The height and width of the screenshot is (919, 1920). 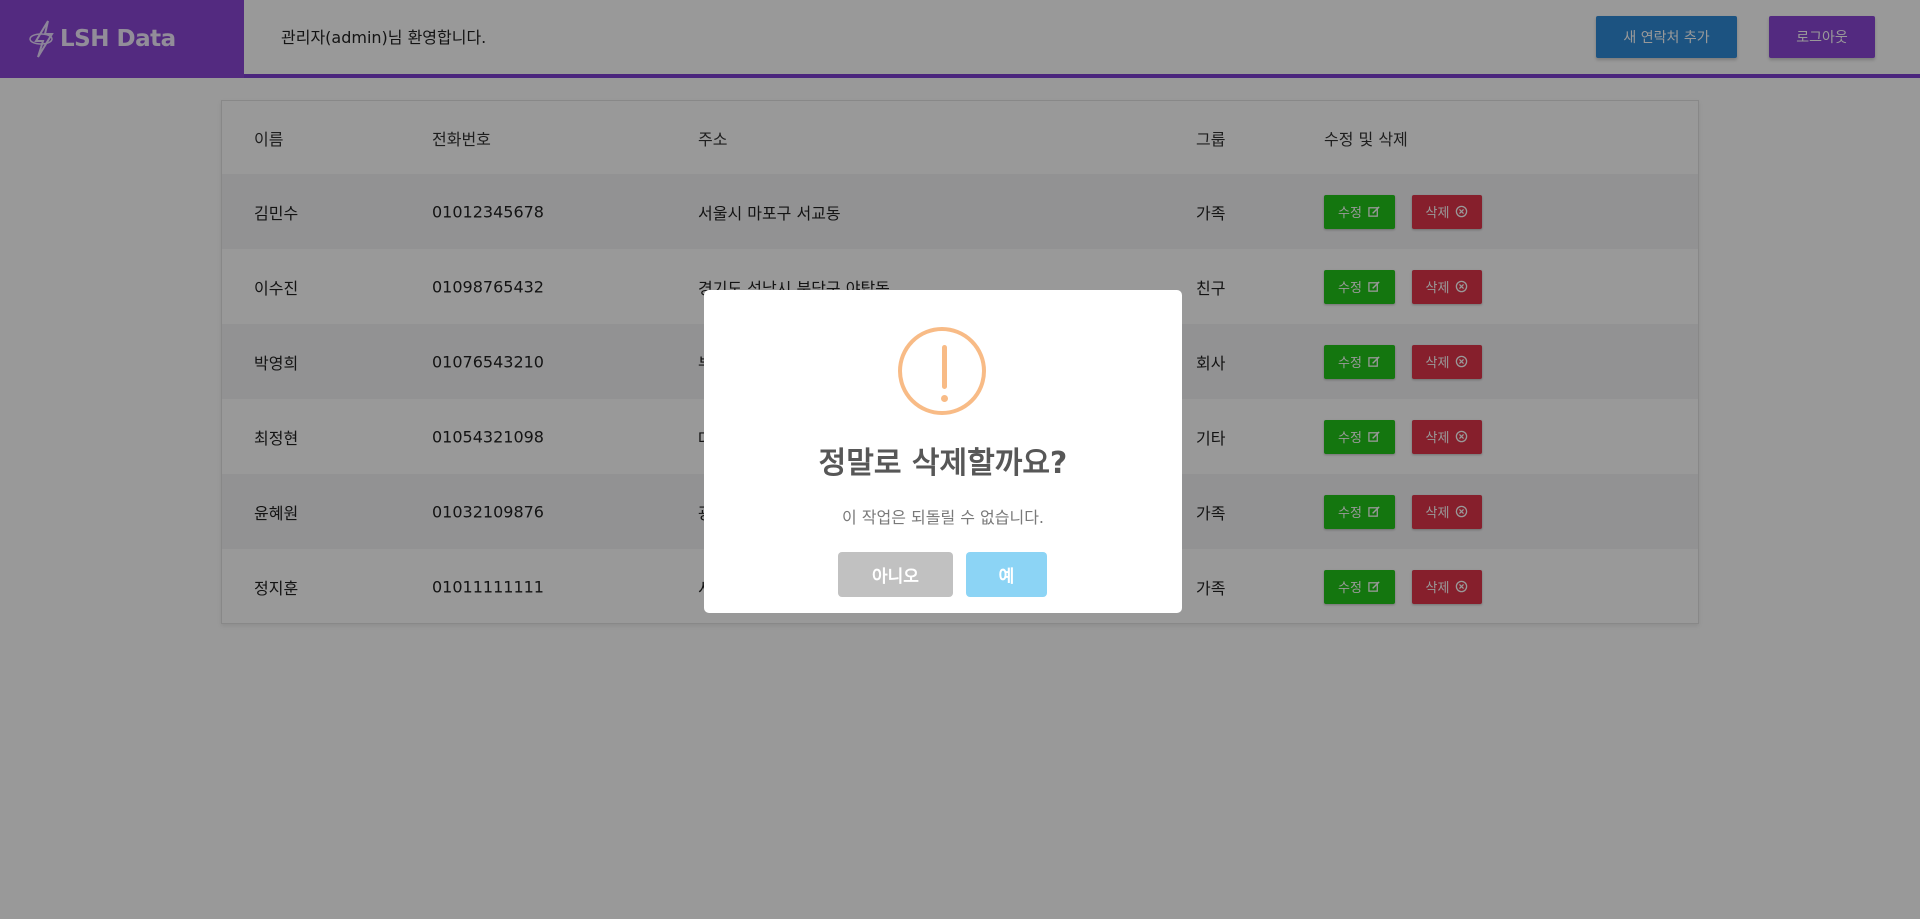 I want to click on dialog-message: 이 작업은 되돌릴 수 없습니다., so click(x=943, y=517).